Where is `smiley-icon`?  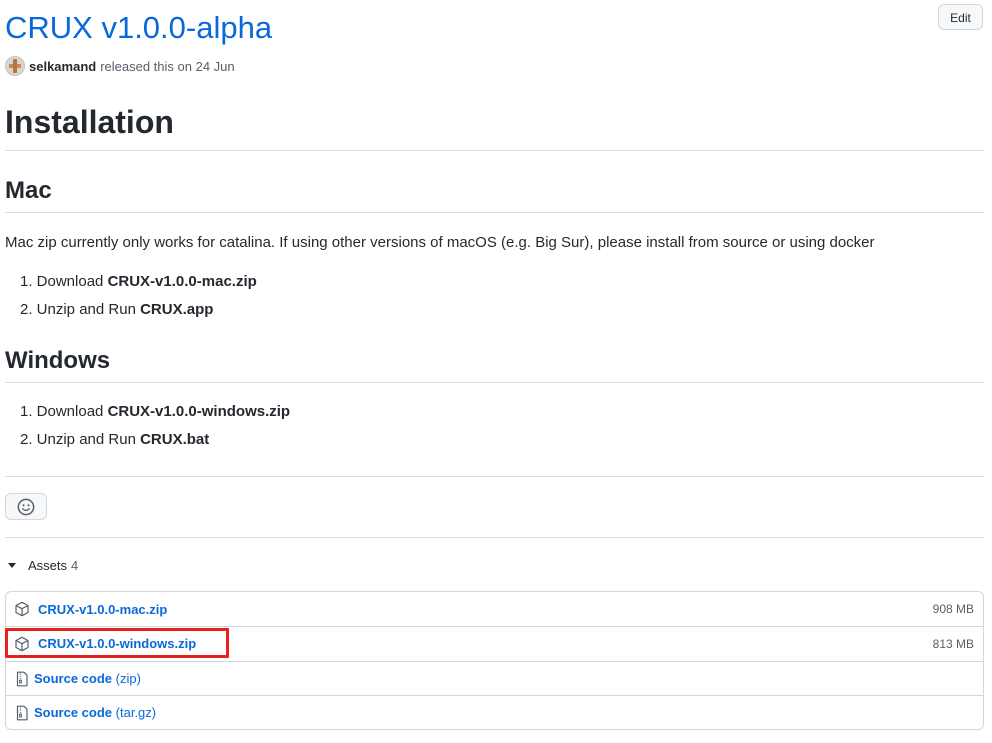 smiley-icon is located at coordinates (26, 506).